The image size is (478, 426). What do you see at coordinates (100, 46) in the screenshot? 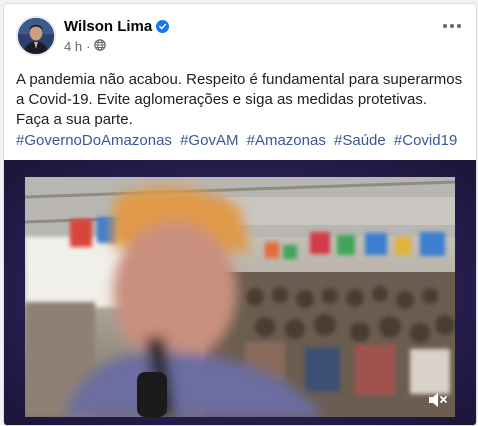
I see `globe-icon` at bounding box center [100, 46].